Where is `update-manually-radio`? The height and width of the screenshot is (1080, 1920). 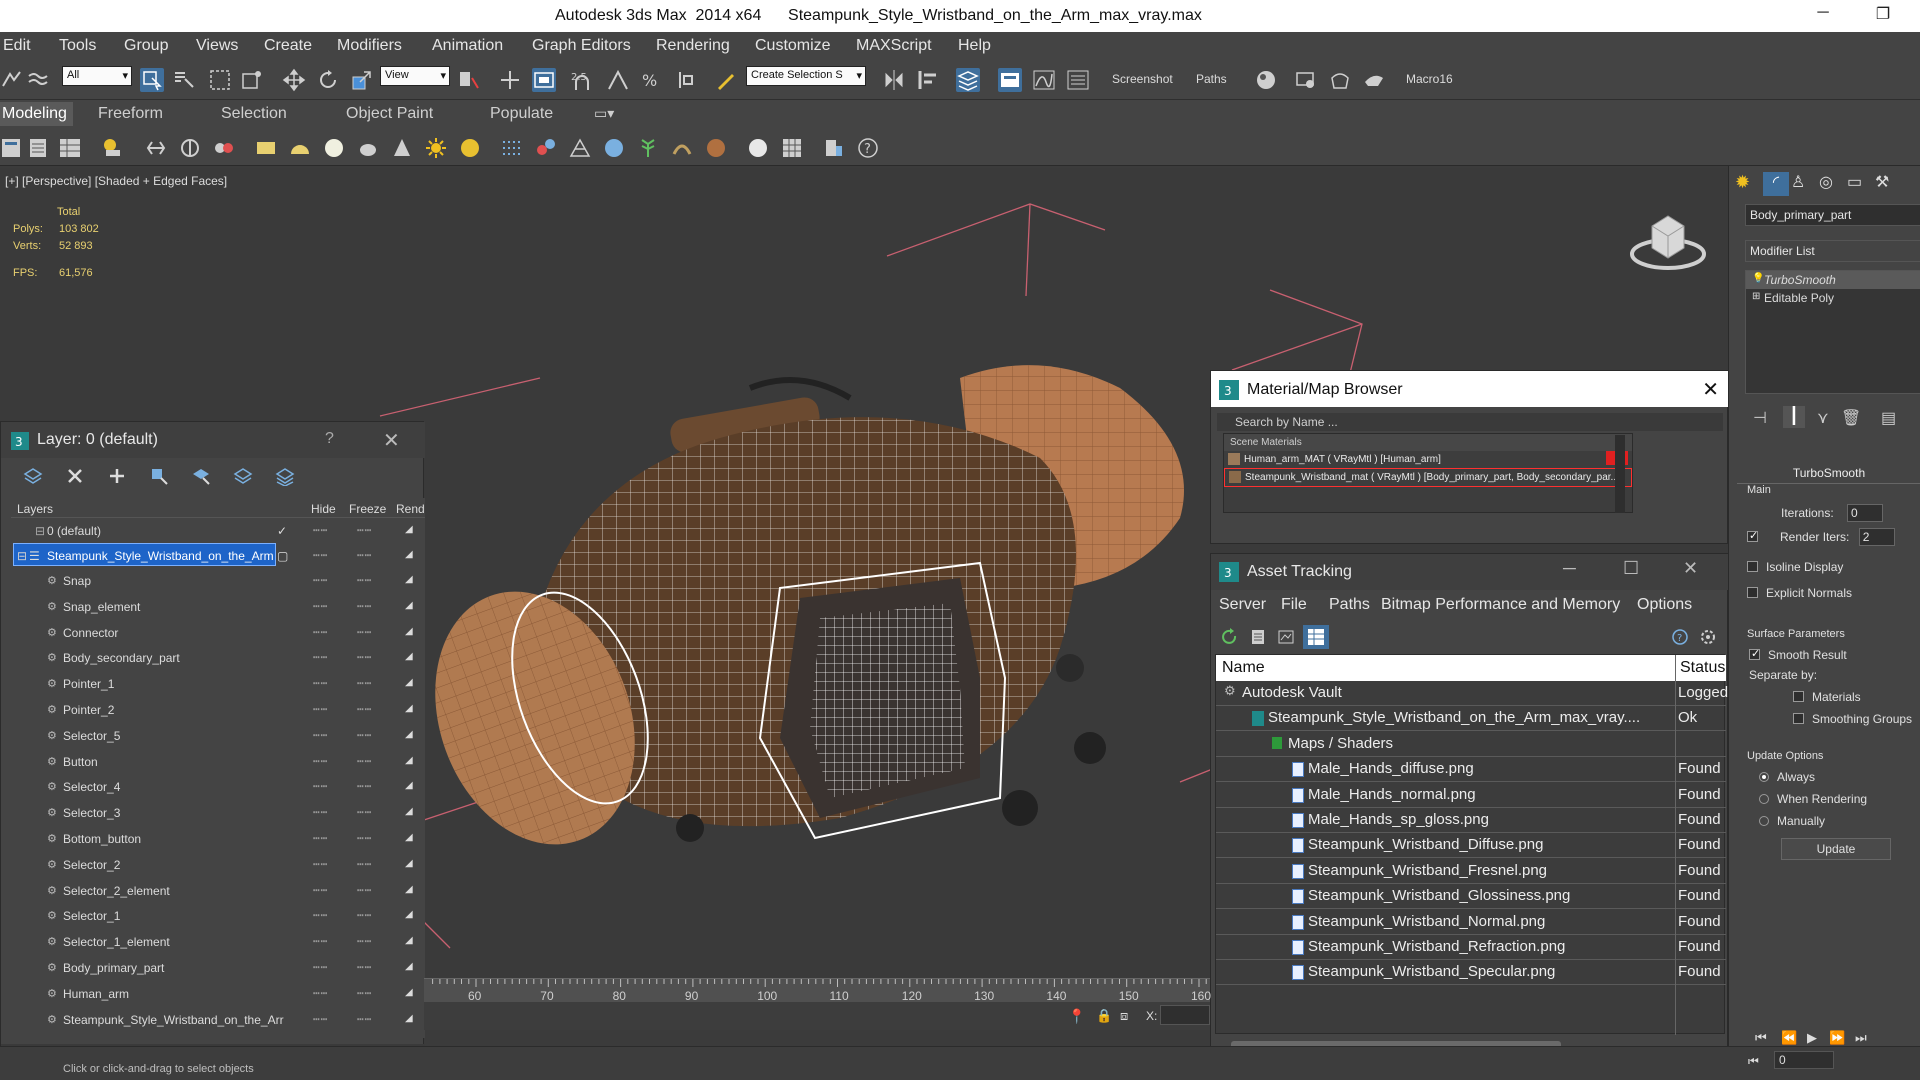 update-manually-radio is located at coordinates (1764, 821).